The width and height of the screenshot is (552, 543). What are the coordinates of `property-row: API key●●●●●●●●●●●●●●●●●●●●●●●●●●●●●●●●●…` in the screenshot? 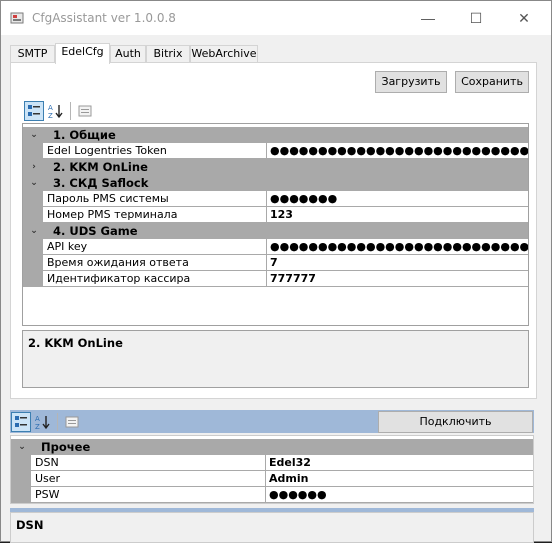 It's located at (275, 247).